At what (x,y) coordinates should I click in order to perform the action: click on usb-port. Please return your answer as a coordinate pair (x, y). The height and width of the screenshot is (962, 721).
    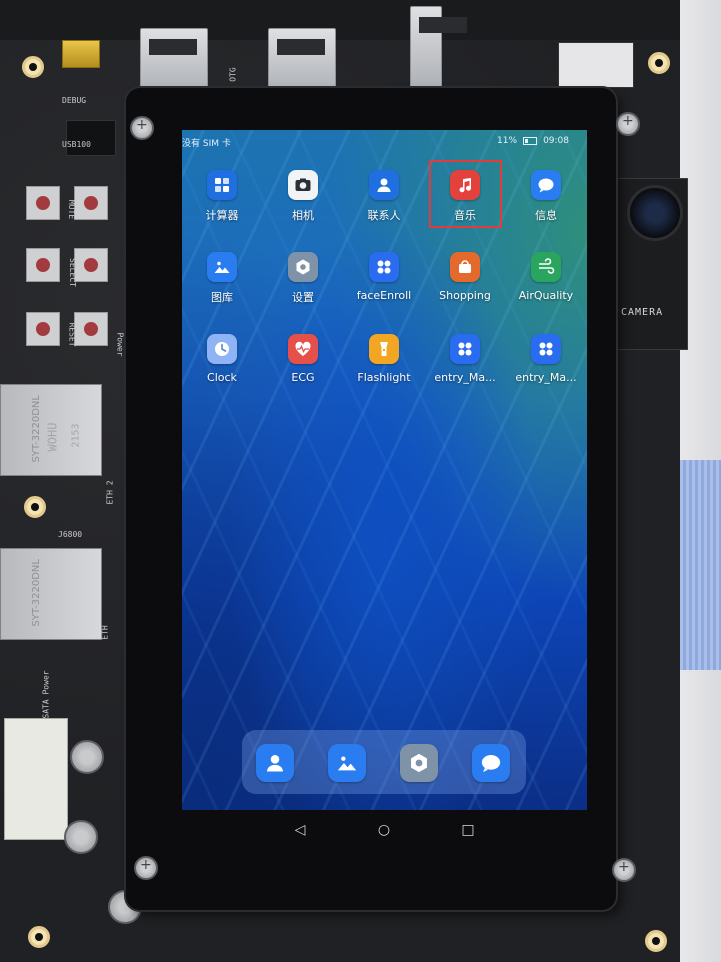
    Looking at the image, I should click on (174, 60).